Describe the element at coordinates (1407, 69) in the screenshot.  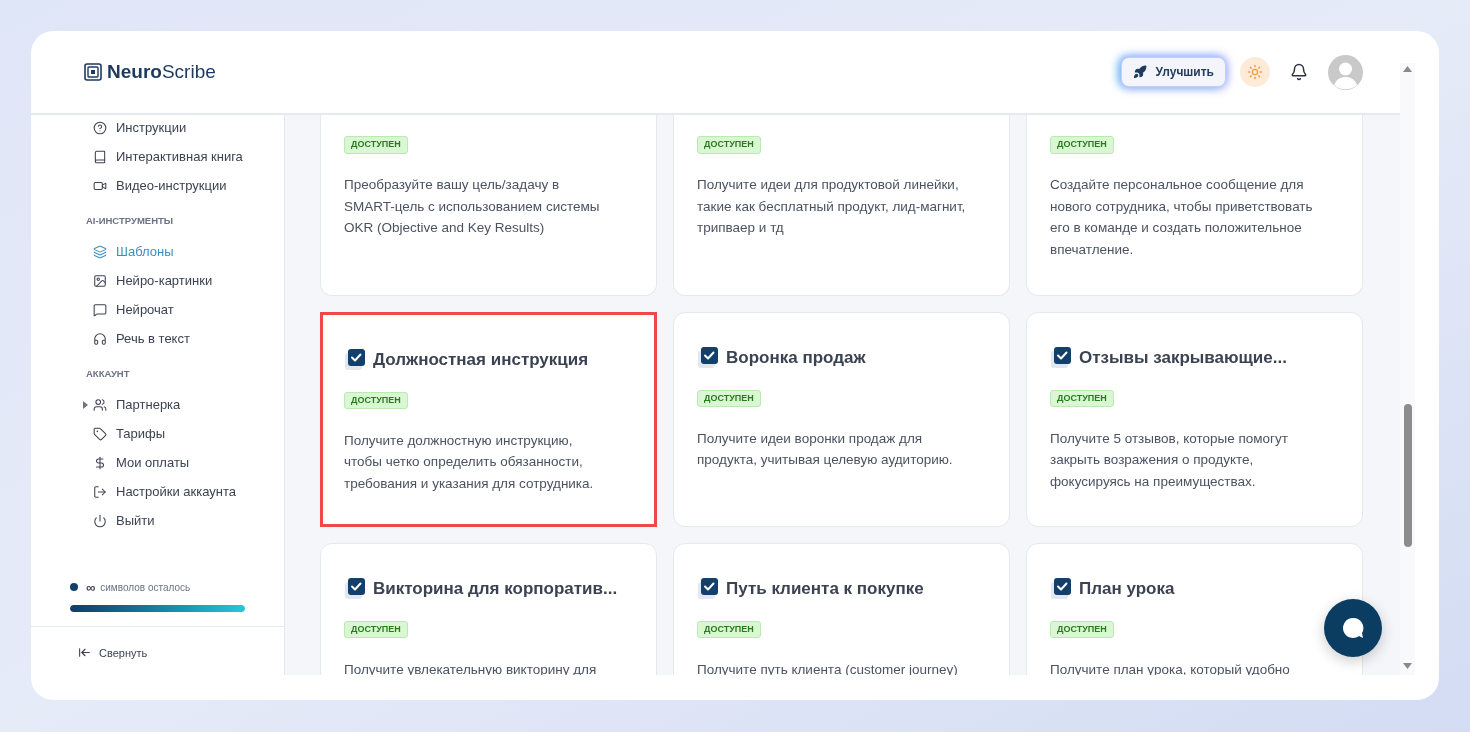
I see `scroll-up-icon` at that location.